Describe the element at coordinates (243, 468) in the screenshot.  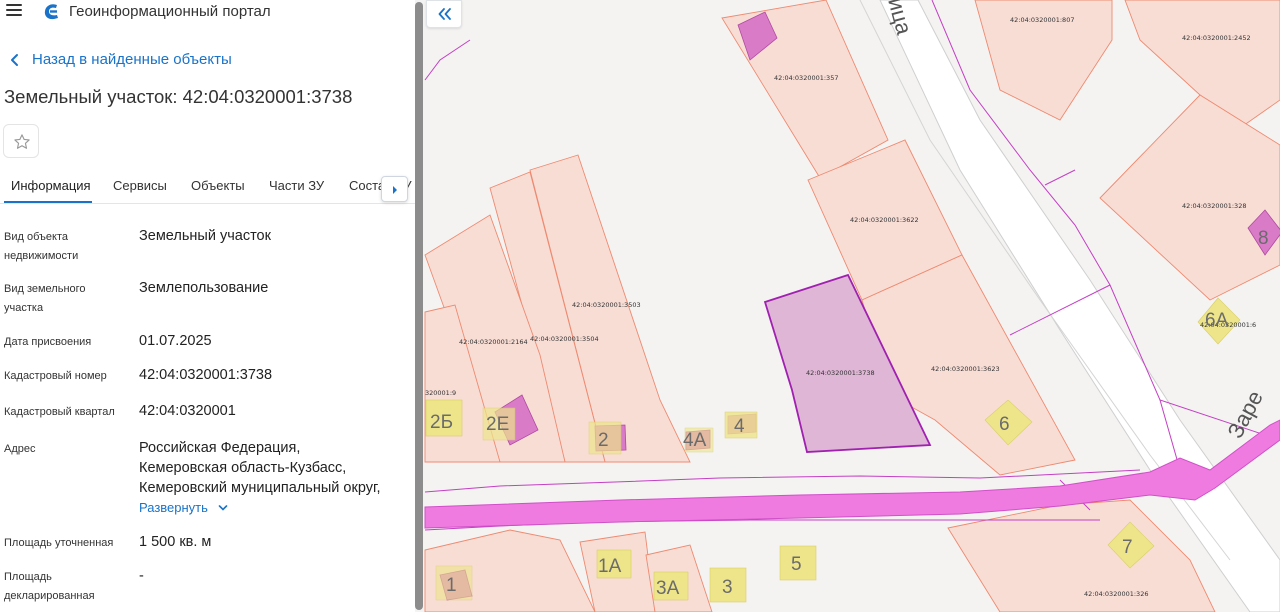
I see `prop-value-address-line-2: Кемеровская область-Кузбасс,` at that location.